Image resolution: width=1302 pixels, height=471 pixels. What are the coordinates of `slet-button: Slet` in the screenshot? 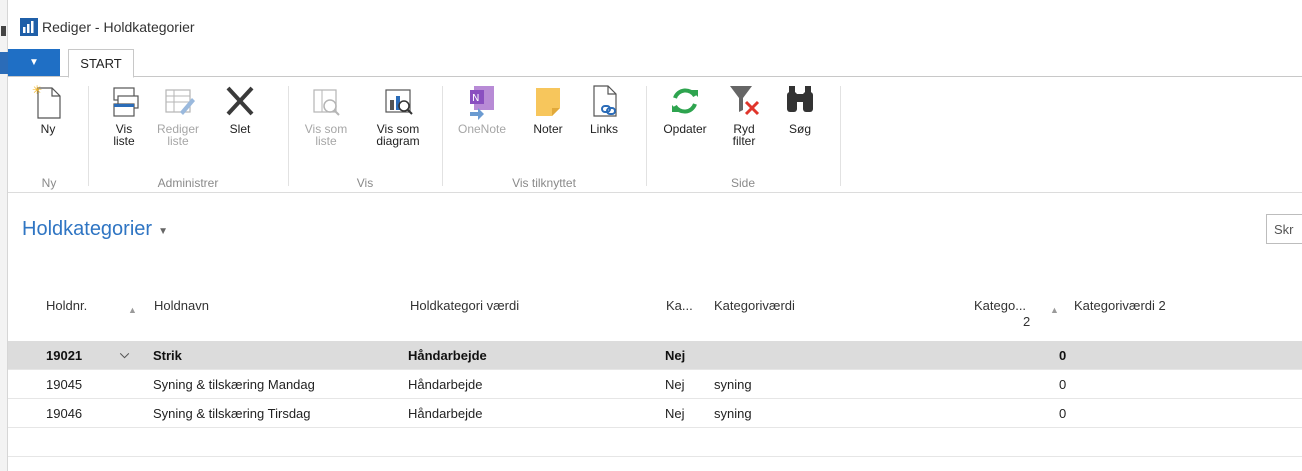 It's located at (240, 108).